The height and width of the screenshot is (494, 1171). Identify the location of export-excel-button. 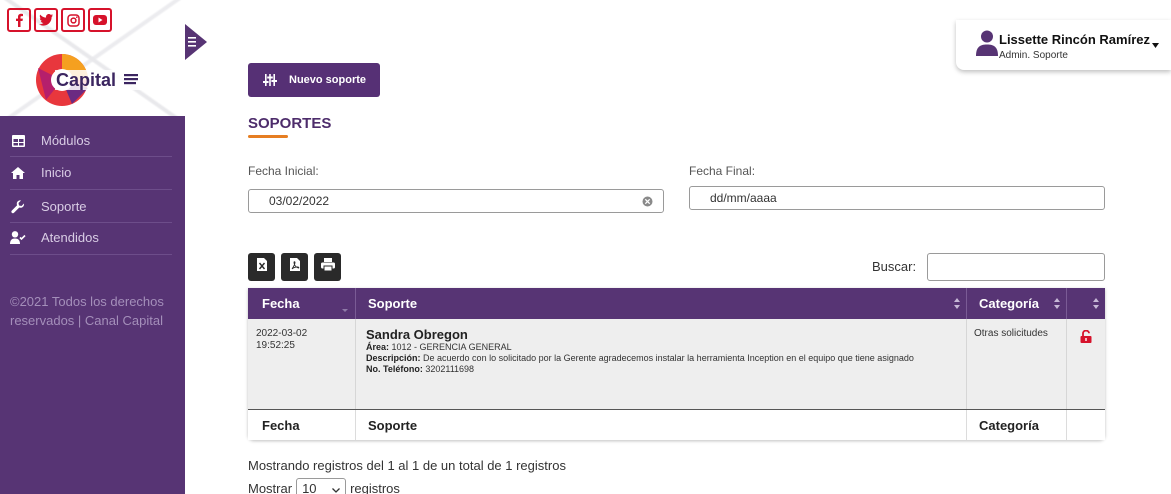
(261, 267).